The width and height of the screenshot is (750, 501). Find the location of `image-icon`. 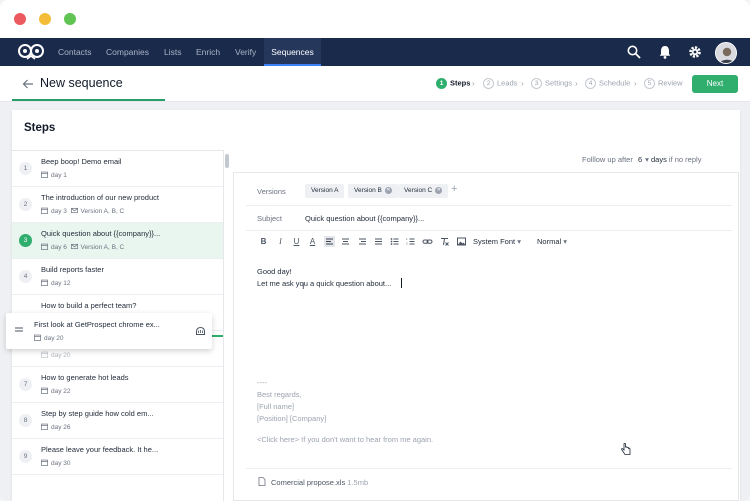

image-icon is located at coordinates (461, 241).